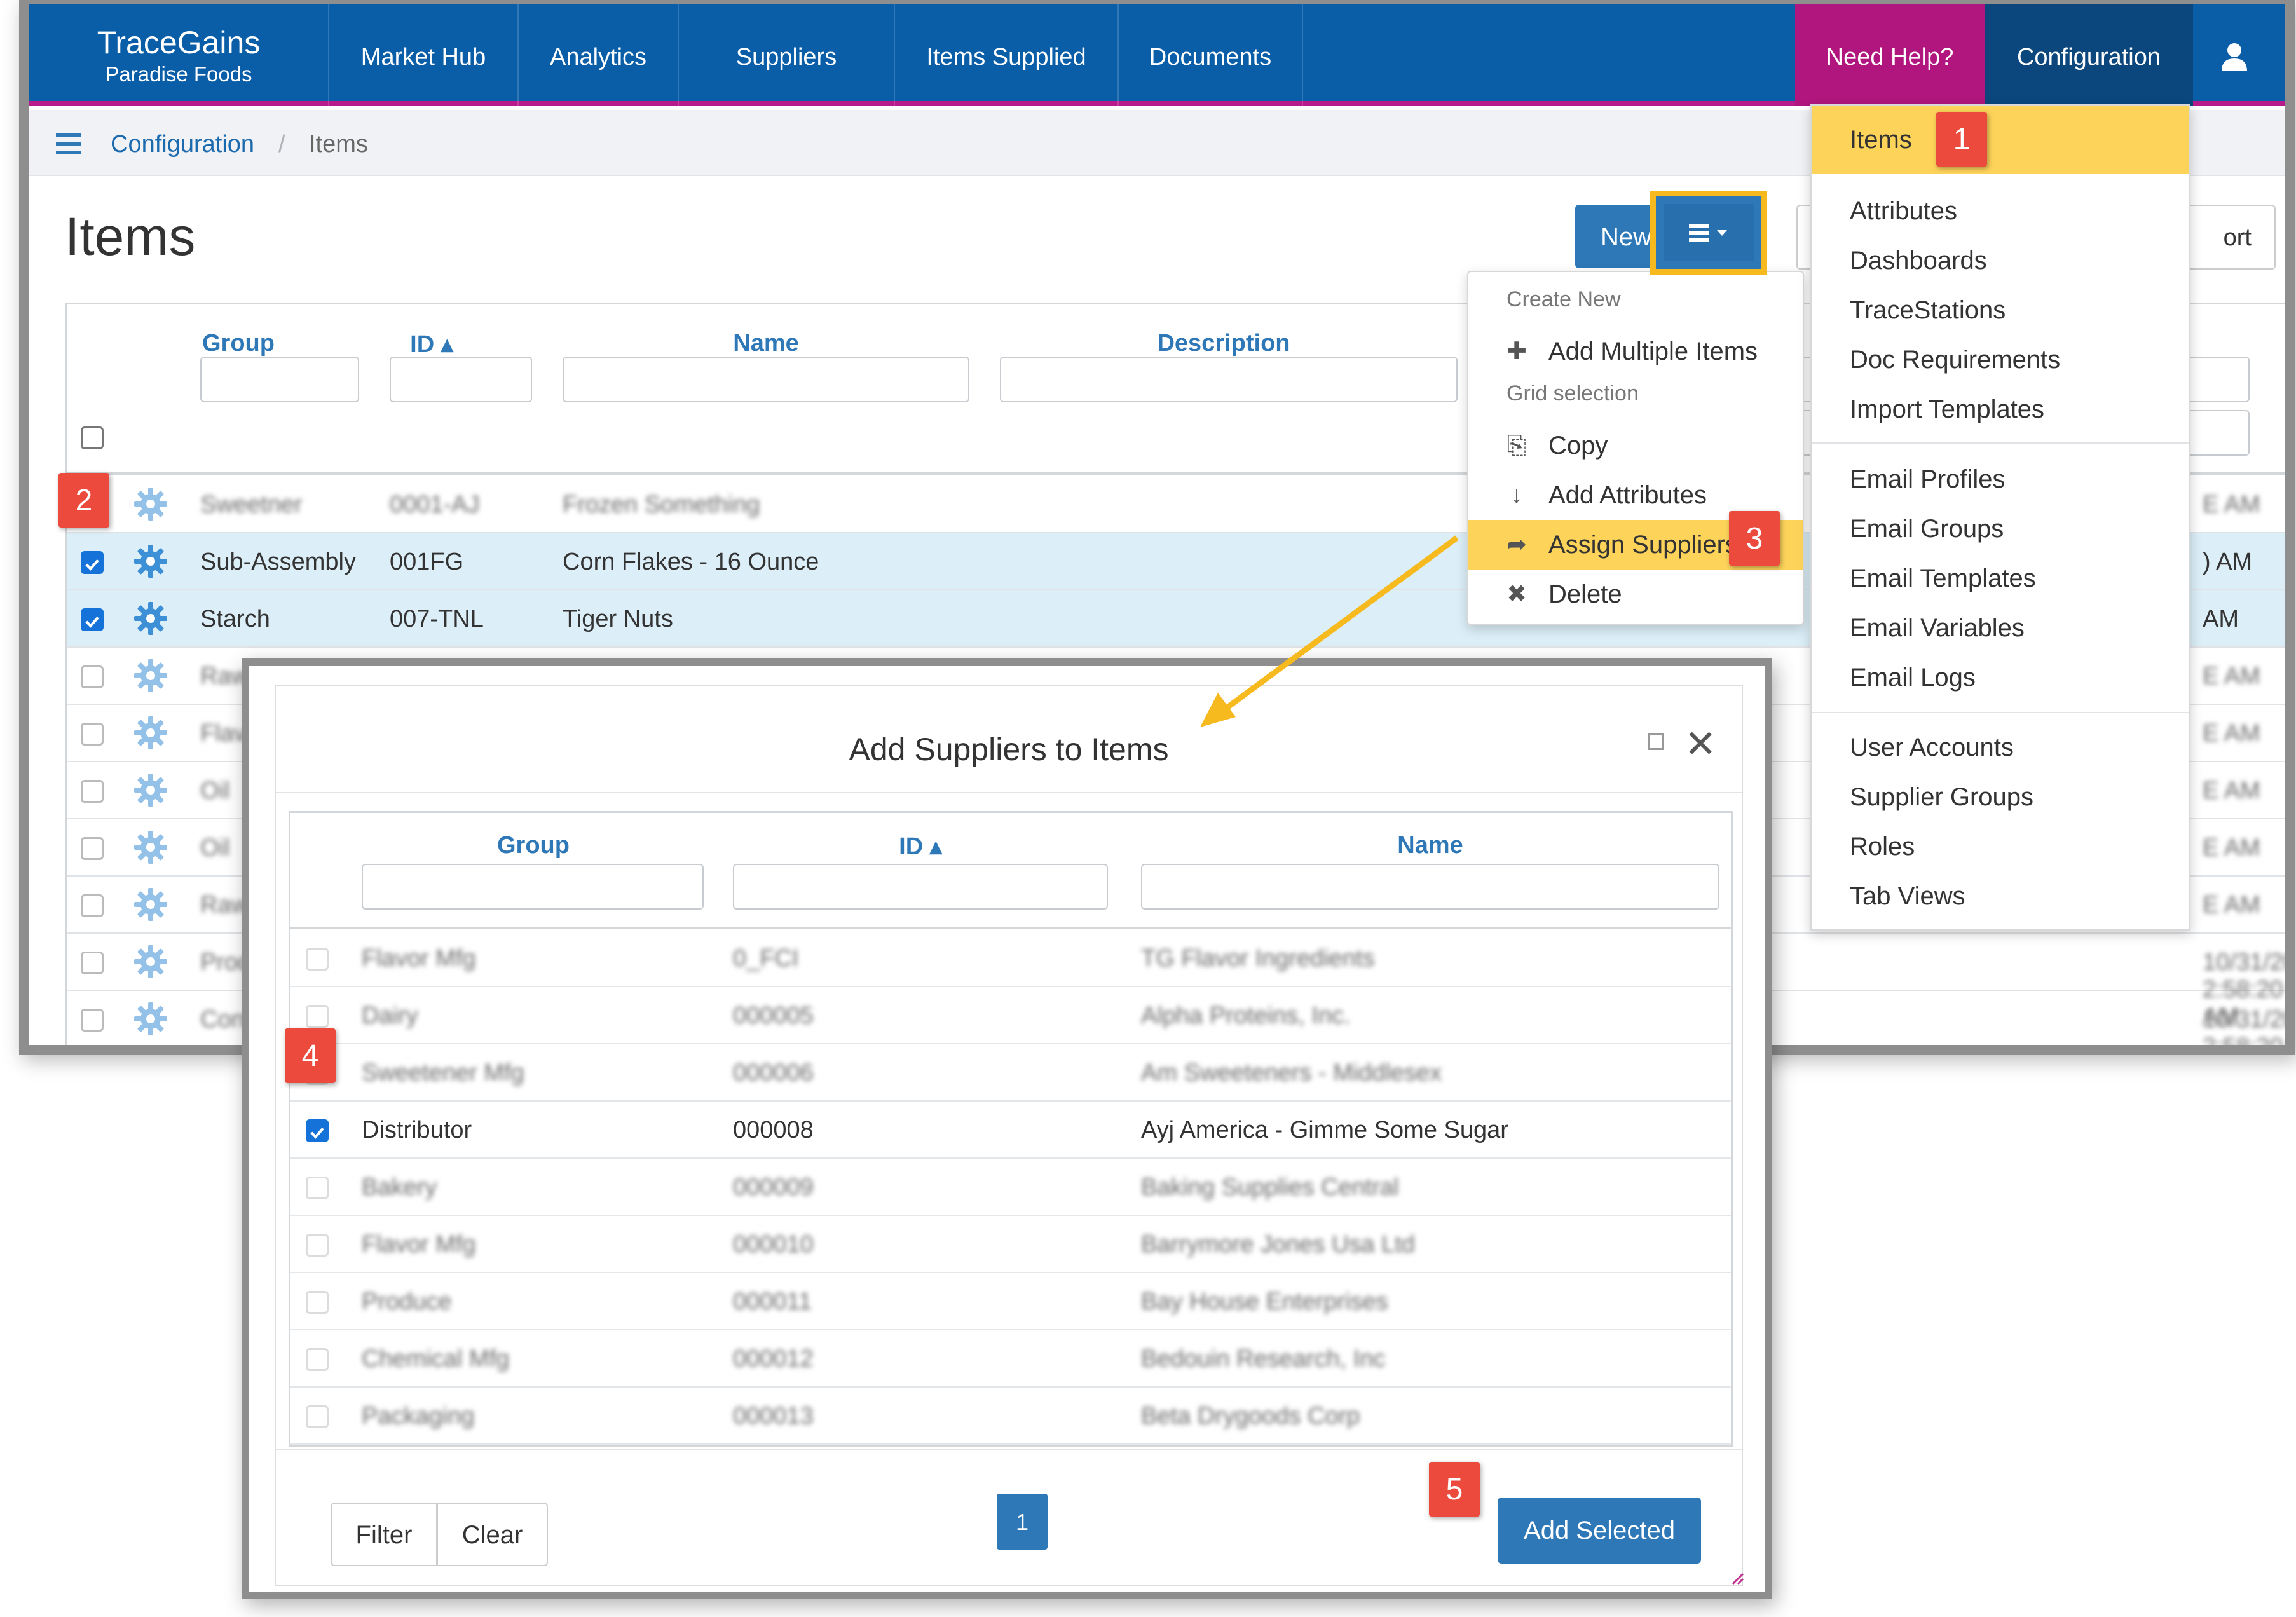 This screenshot has width=2296, height=1617. What do you see at coordinates (2234, 55) in the screenshot?
I see `user-menu-button` at bounding box center [2234, 55].